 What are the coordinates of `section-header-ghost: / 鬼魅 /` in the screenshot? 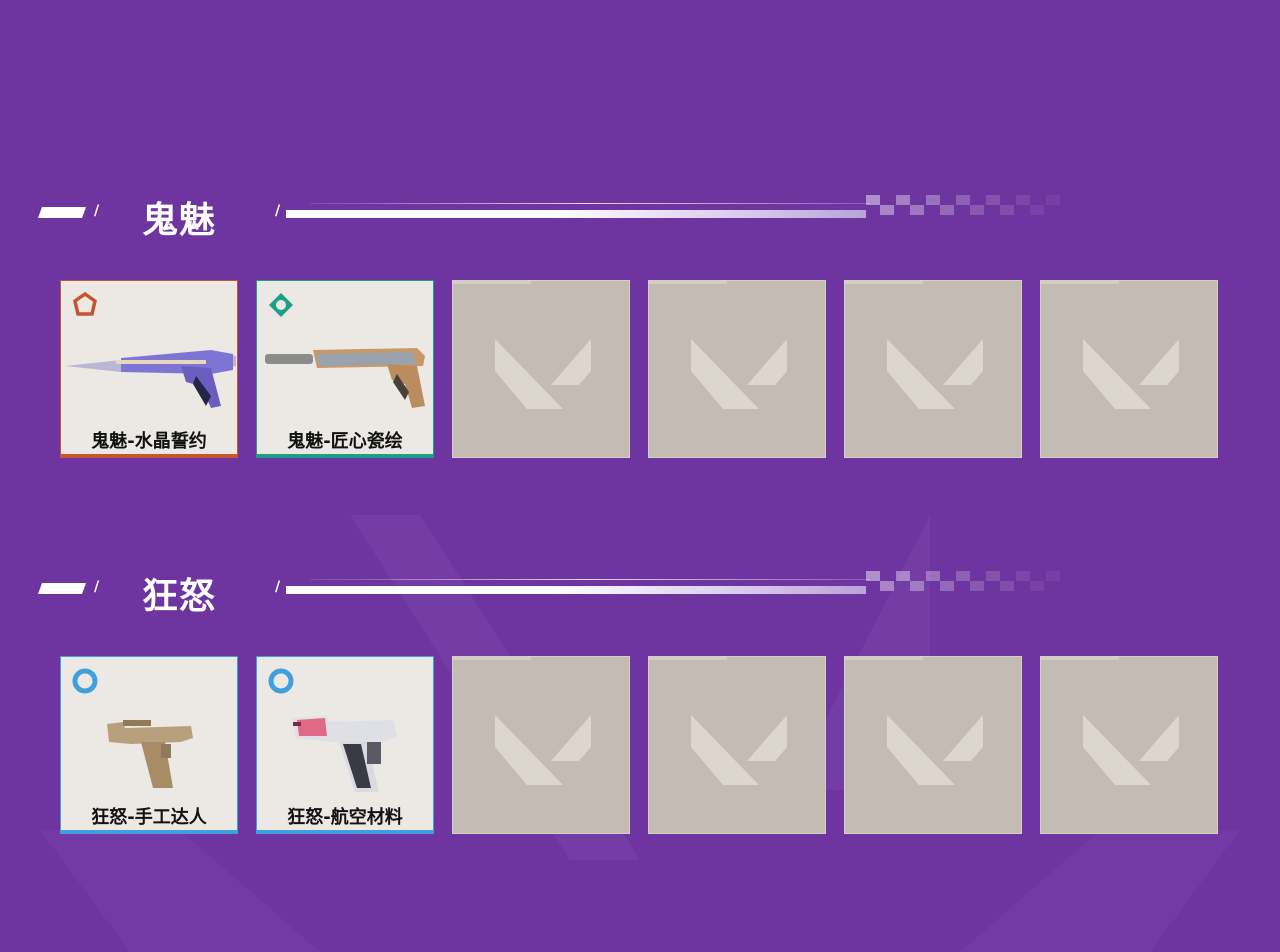 It's located at (640, 215).